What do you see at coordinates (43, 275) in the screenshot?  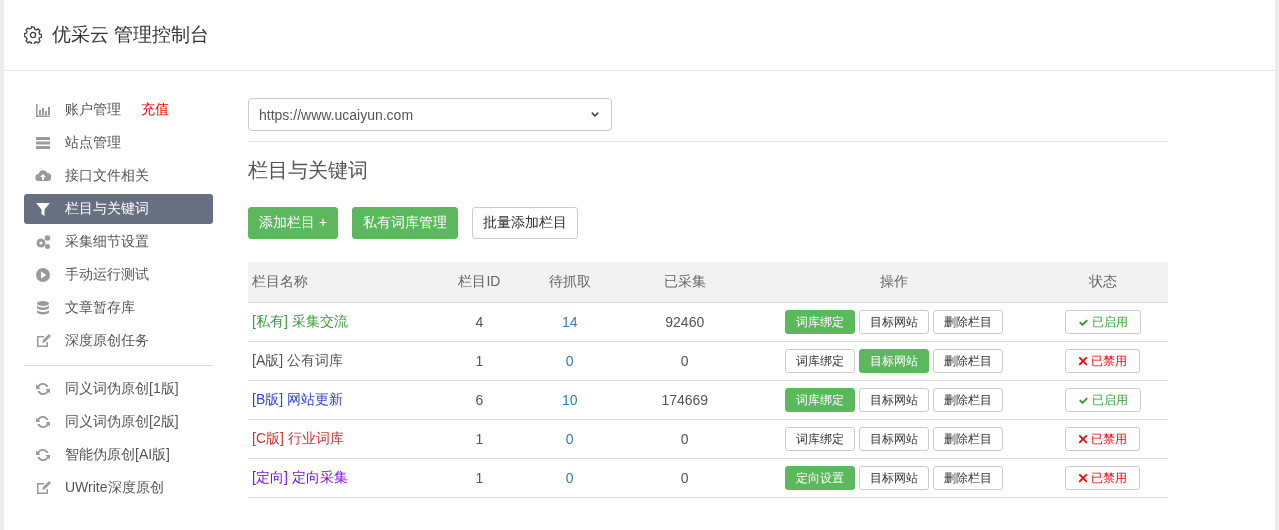 I see `play-circle-icon` at bounding box center [43, 275].